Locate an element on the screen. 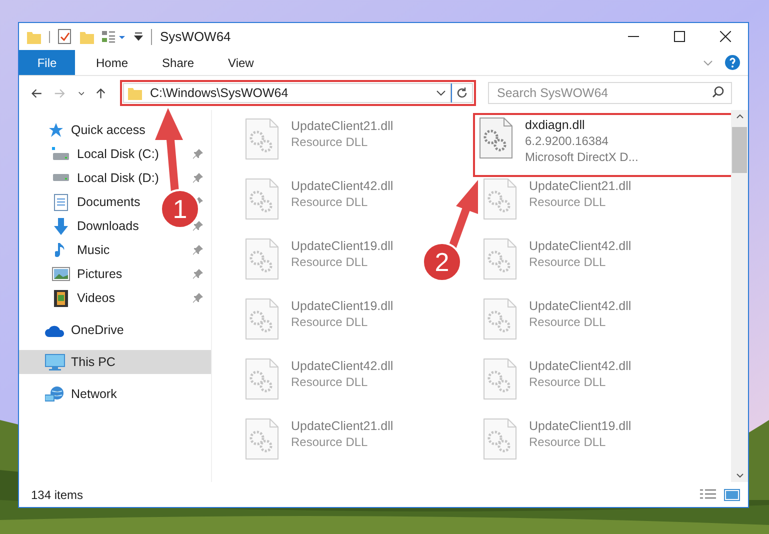 This screenshot has width=769, height=534. scrollbar is located at coordinates (739, 296).